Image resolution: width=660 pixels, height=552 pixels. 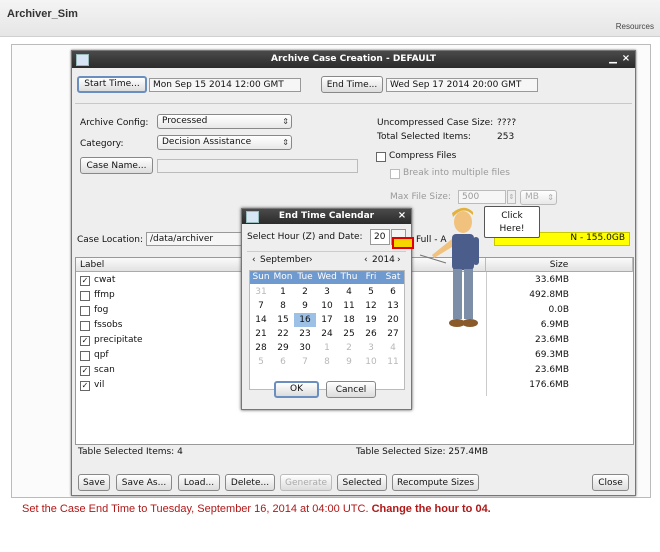 What do you see at coordinates (435, 482) in the screenshot?
I see `recompute-sizes-button: Recompute Sizes` at bounding box center [435, 482].